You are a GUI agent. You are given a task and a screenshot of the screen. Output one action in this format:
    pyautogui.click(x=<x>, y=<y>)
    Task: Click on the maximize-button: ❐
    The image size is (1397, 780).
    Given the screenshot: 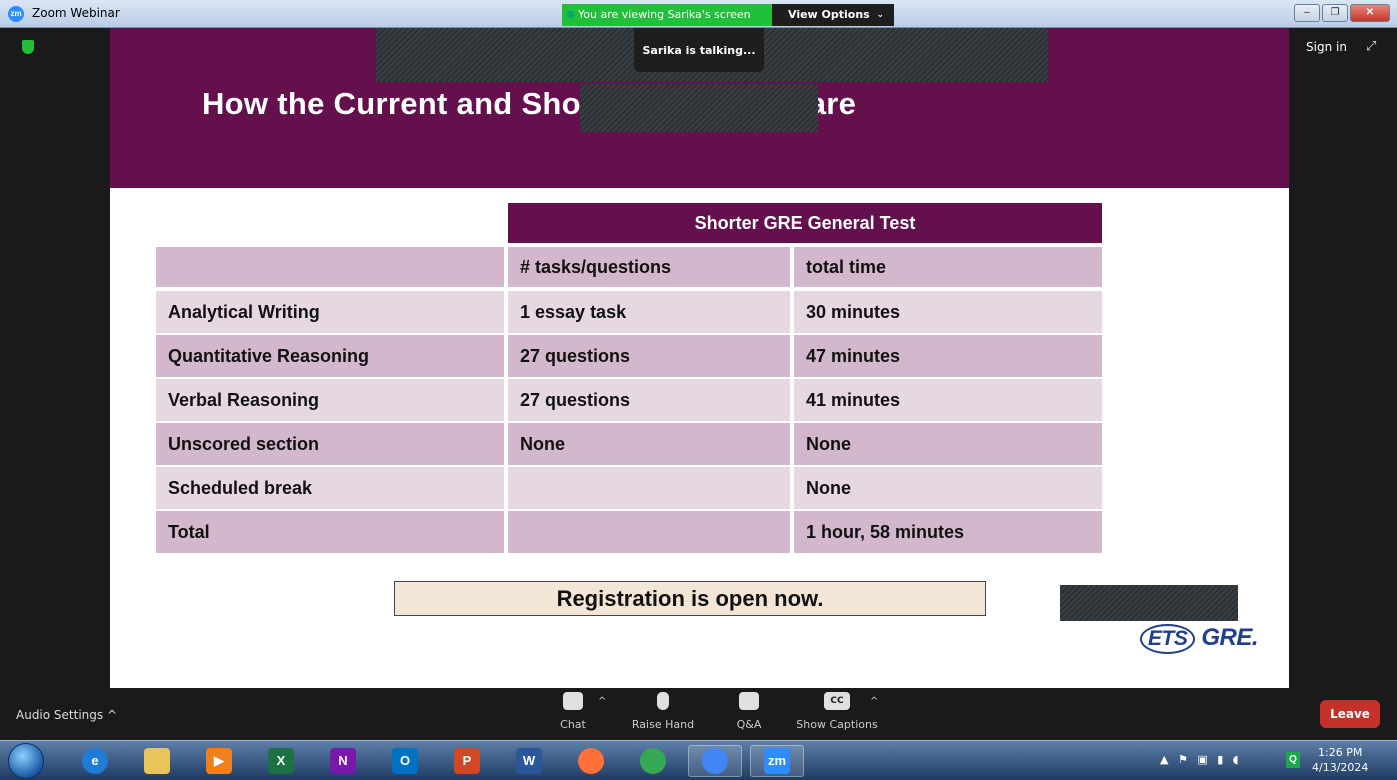 What is the action you would take?
    pyautogui.click(x=1335, y=13)
    